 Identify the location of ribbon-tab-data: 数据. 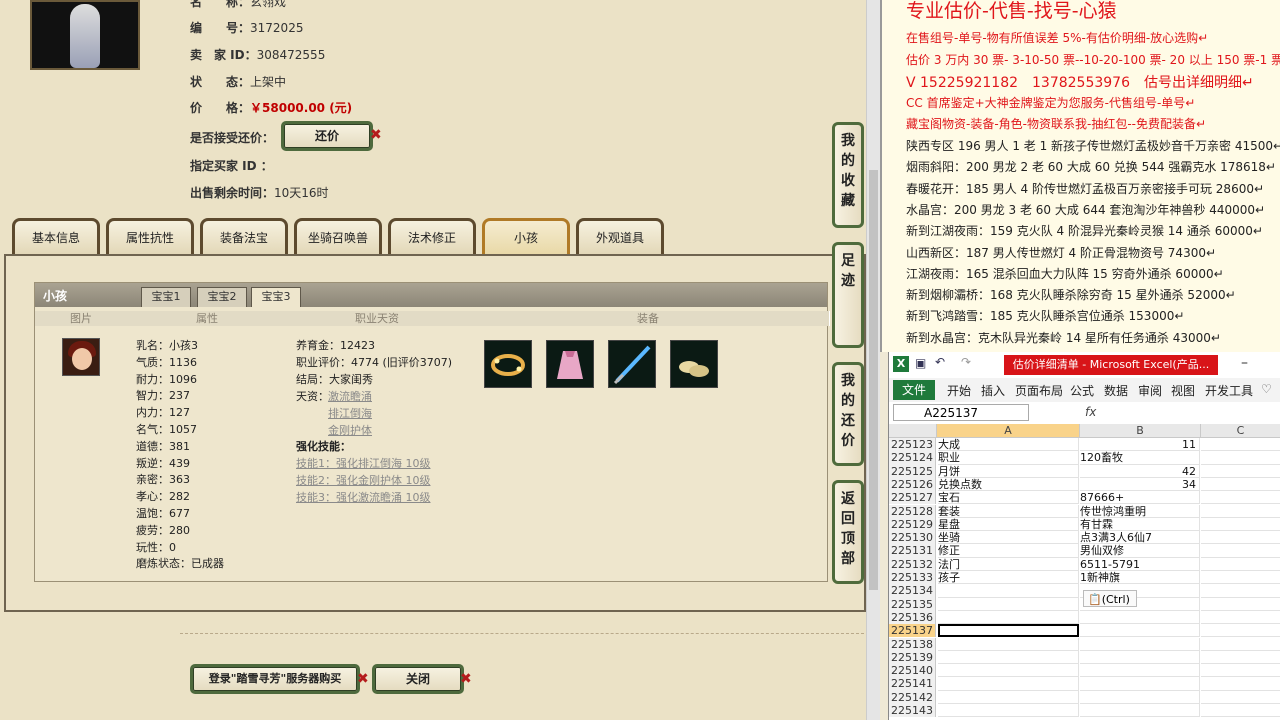
(1116, 390).